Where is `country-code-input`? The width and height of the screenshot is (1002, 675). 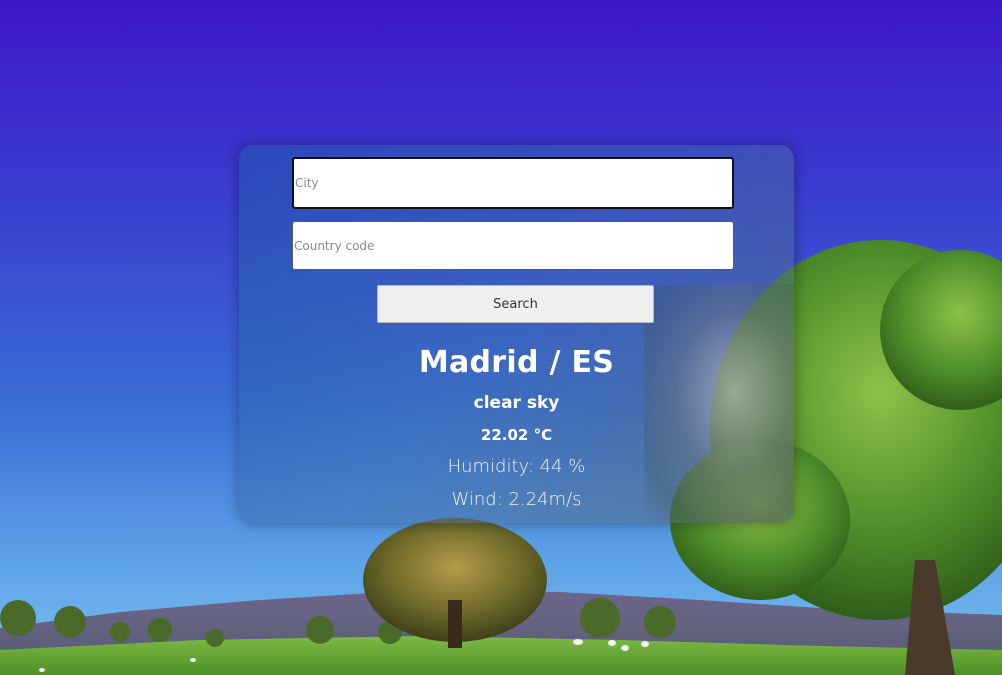
country-code-input is located at coordinates (513, 245).